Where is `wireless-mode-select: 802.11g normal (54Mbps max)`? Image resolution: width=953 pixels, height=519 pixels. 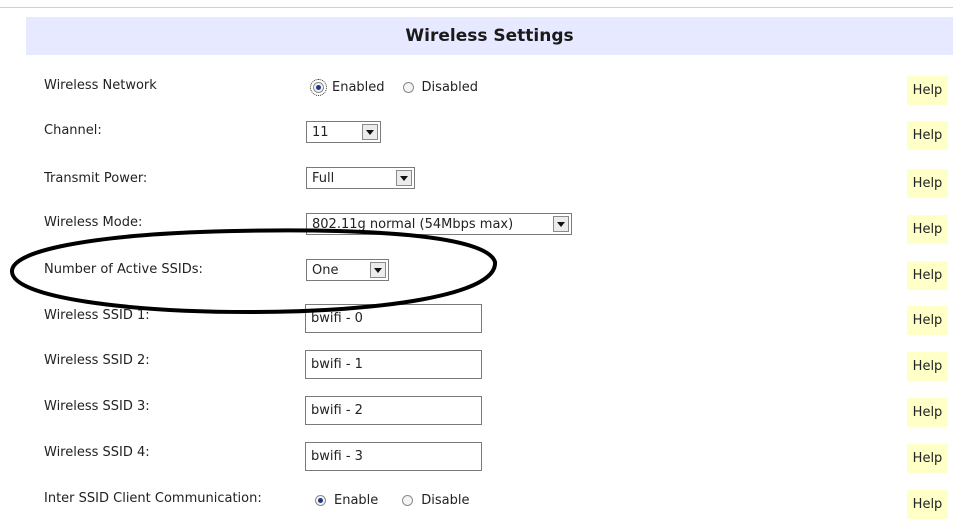 wireless-mode-select: 802.11g normal (54Mbps max) is located at coordinates (439, 224).